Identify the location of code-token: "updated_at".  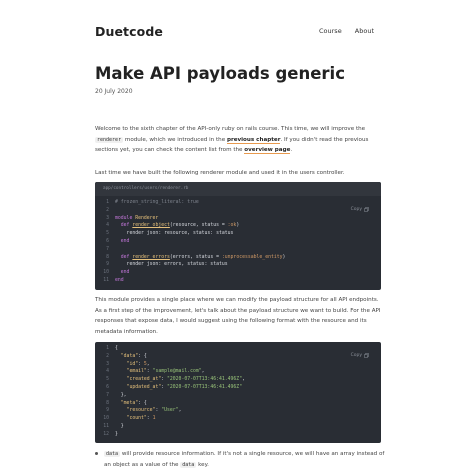
(144, 387).